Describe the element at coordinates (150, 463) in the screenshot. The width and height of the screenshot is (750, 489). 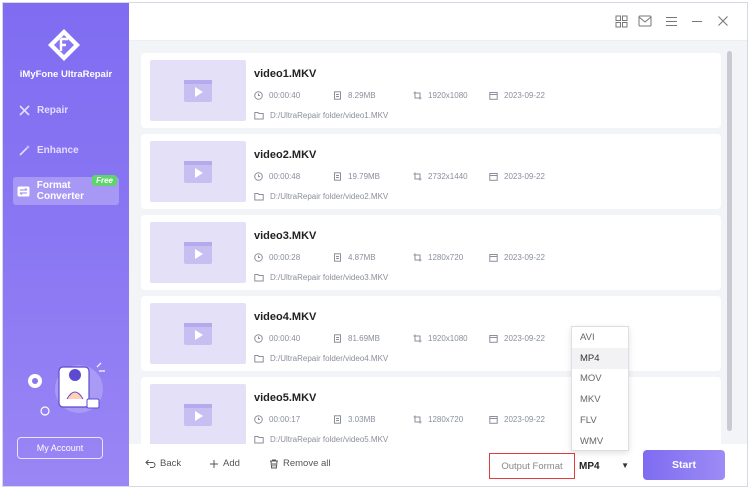
I see `back-arrow-icon` at that location.